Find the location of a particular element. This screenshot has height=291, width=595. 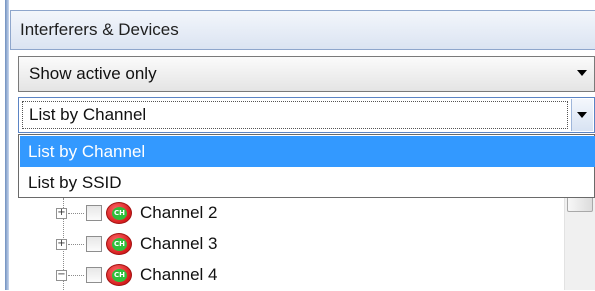

tree-item-channel-4: − CH Channel 4 is located at coordinates (270, 276).